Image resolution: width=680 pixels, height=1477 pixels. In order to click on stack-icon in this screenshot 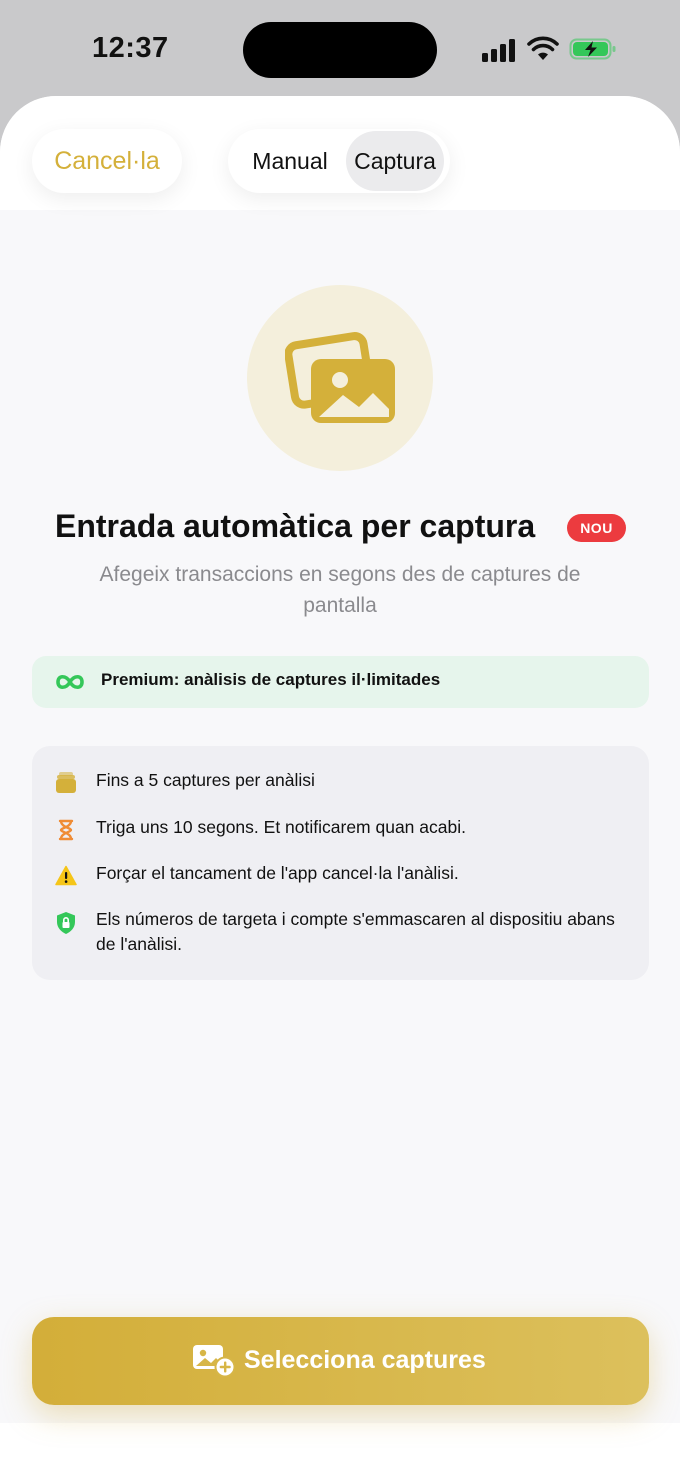, I will do `click(66, 782)`.